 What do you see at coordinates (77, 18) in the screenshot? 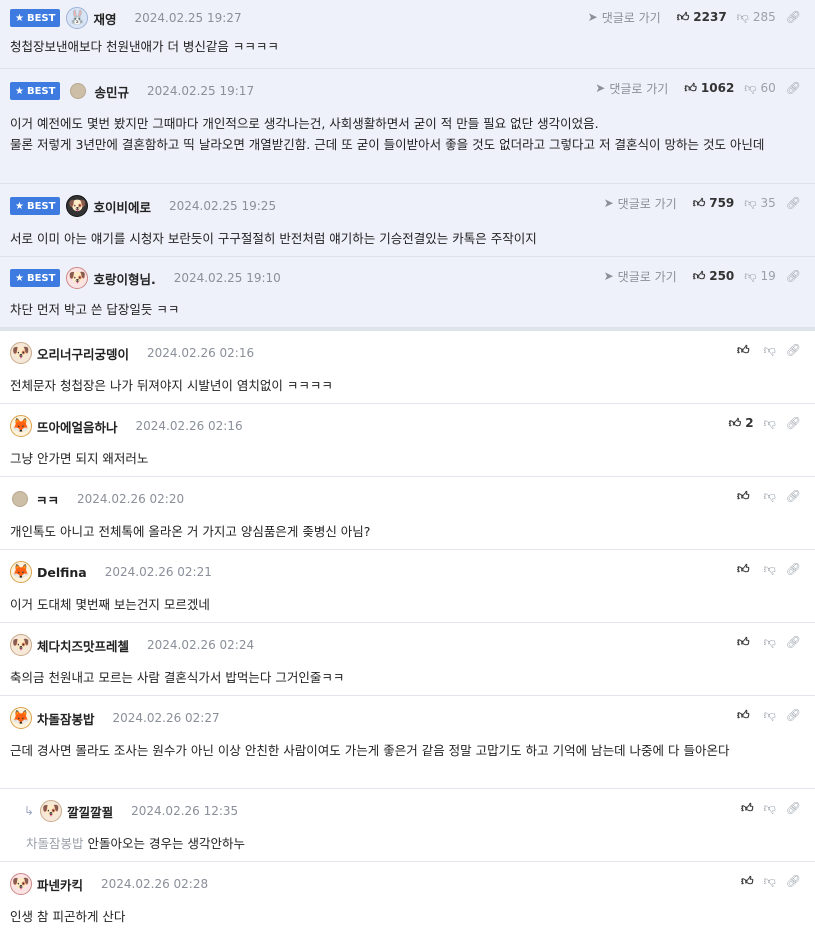
I see `avatar: 🐰` at bounding box center [77, 18].